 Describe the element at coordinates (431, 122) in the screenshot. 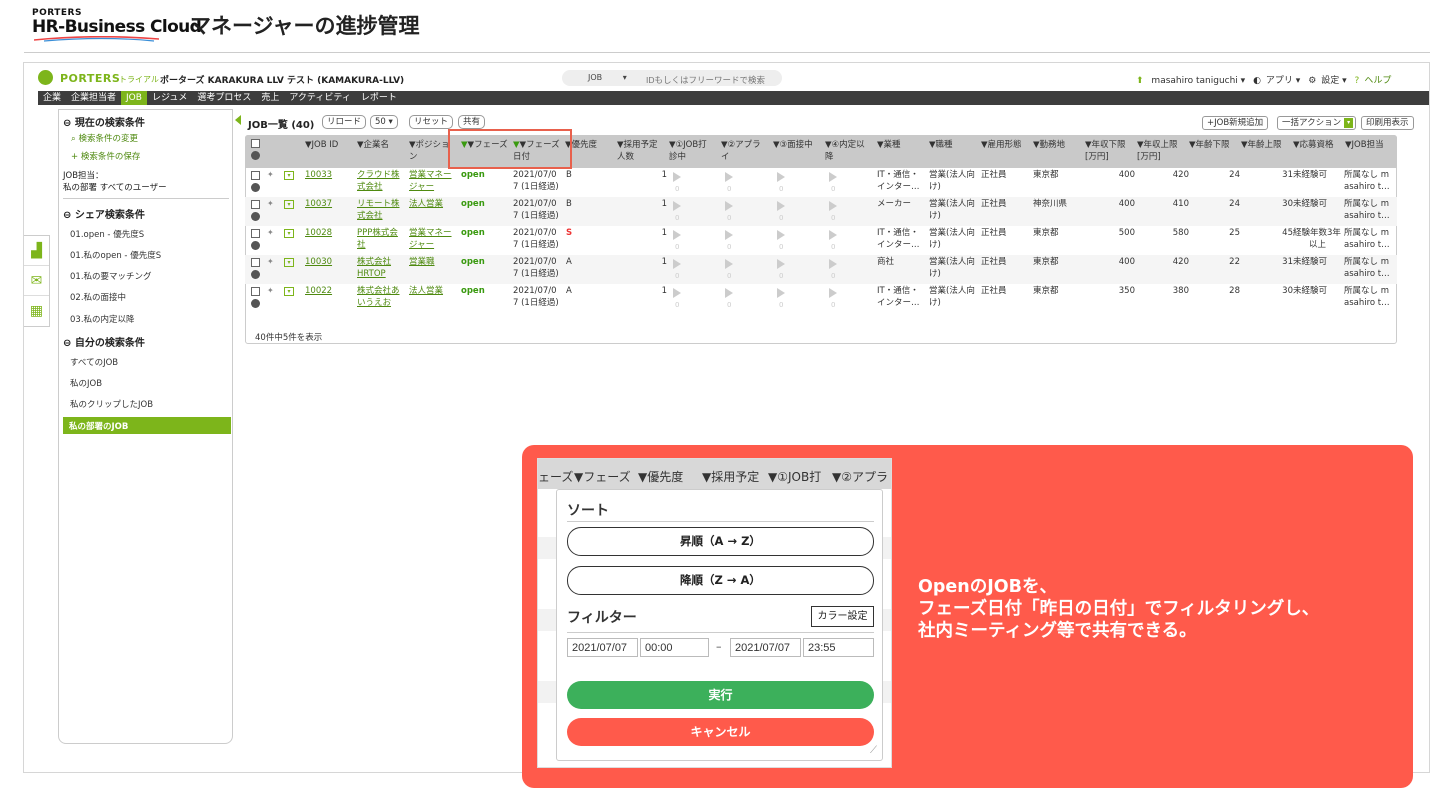

I see `reset-button: リセット` at that location.